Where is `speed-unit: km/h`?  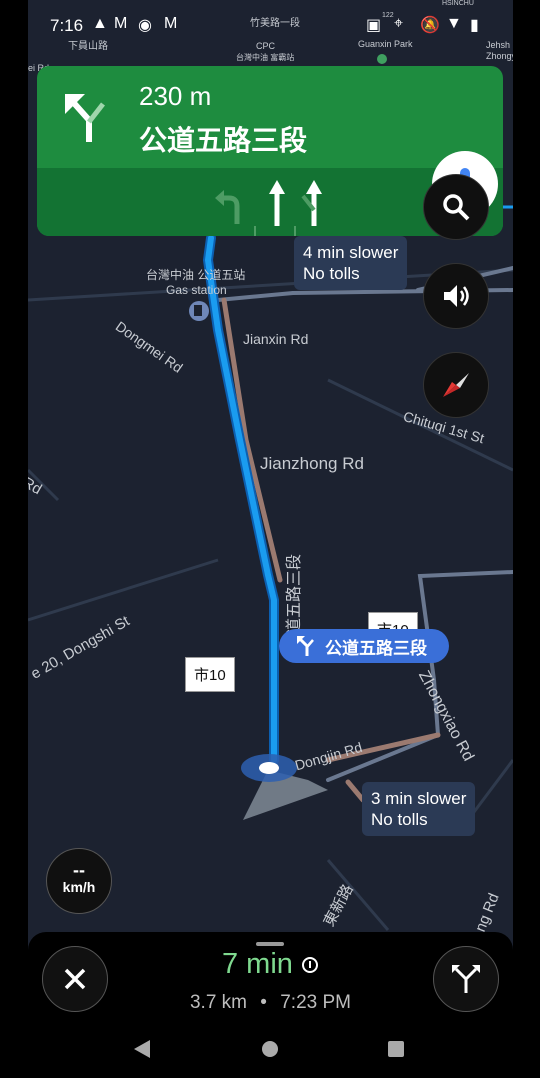 speed-unit: km/h is located at coordinates (79, 887).